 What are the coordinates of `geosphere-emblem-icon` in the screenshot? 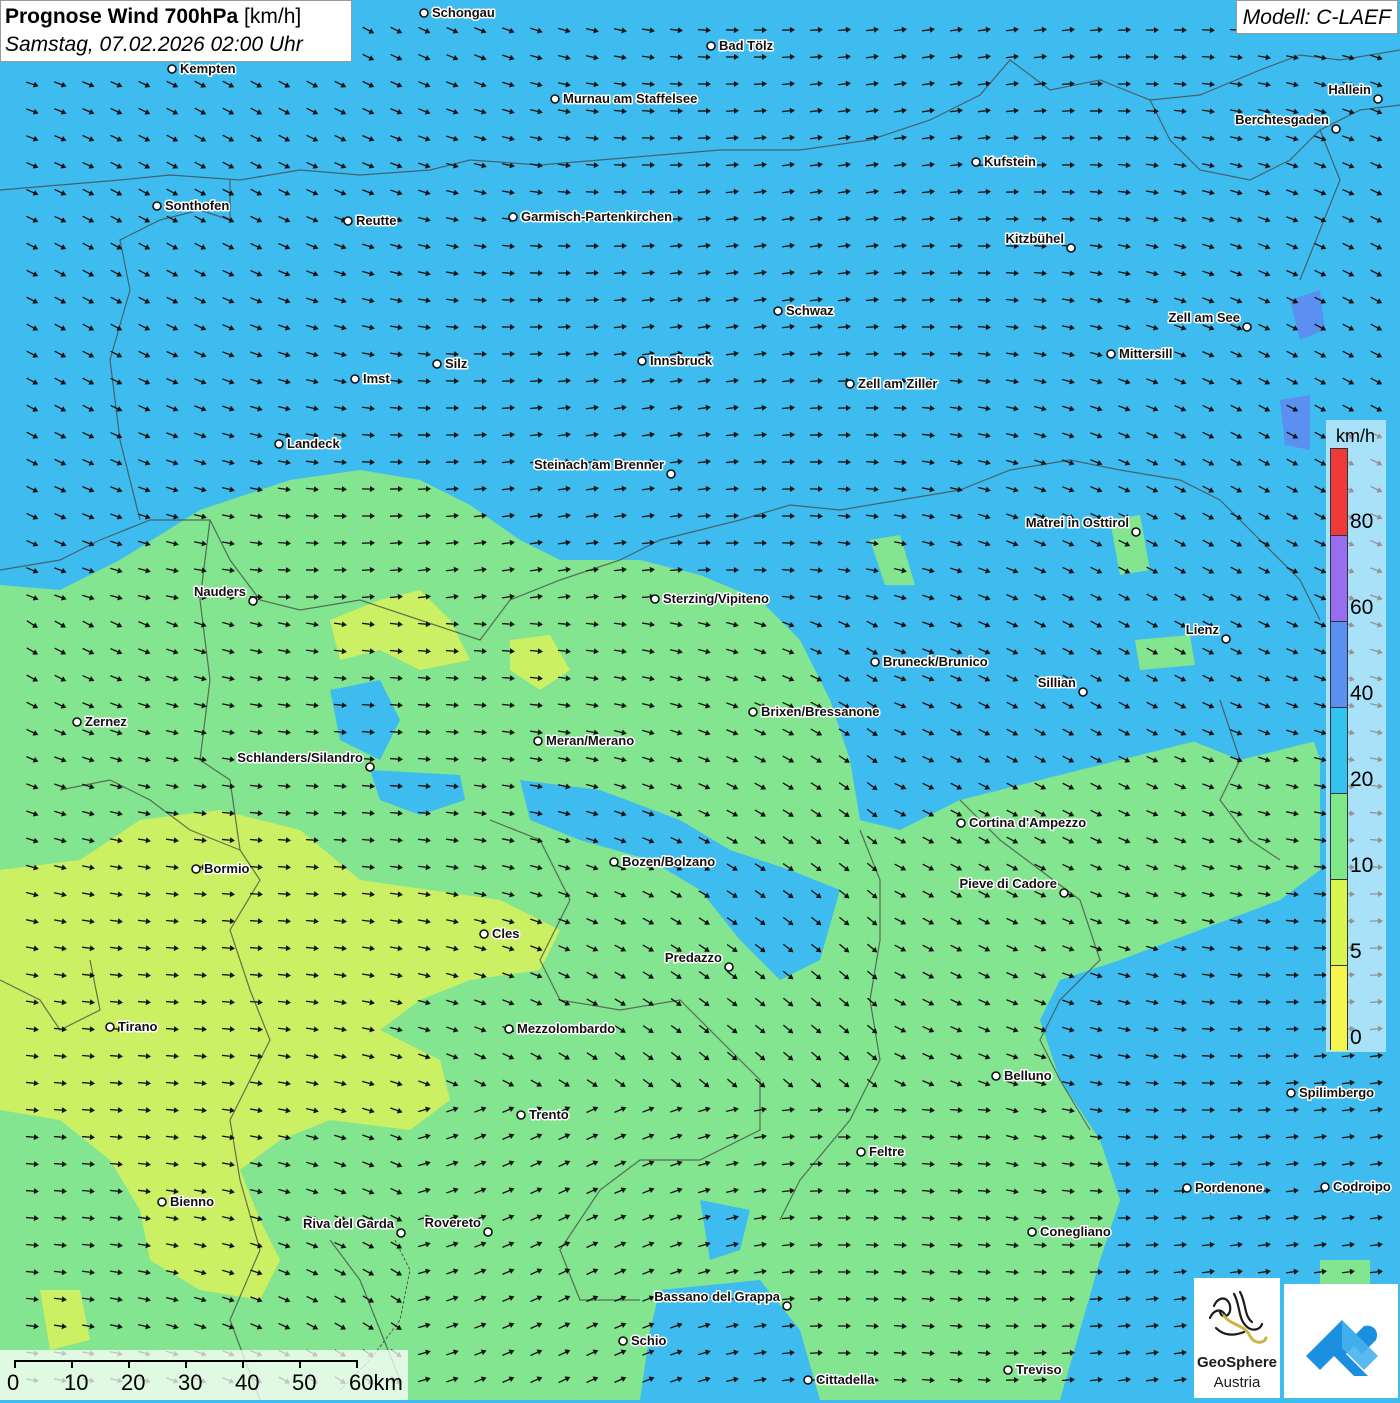 It's located at (1237, 1316).